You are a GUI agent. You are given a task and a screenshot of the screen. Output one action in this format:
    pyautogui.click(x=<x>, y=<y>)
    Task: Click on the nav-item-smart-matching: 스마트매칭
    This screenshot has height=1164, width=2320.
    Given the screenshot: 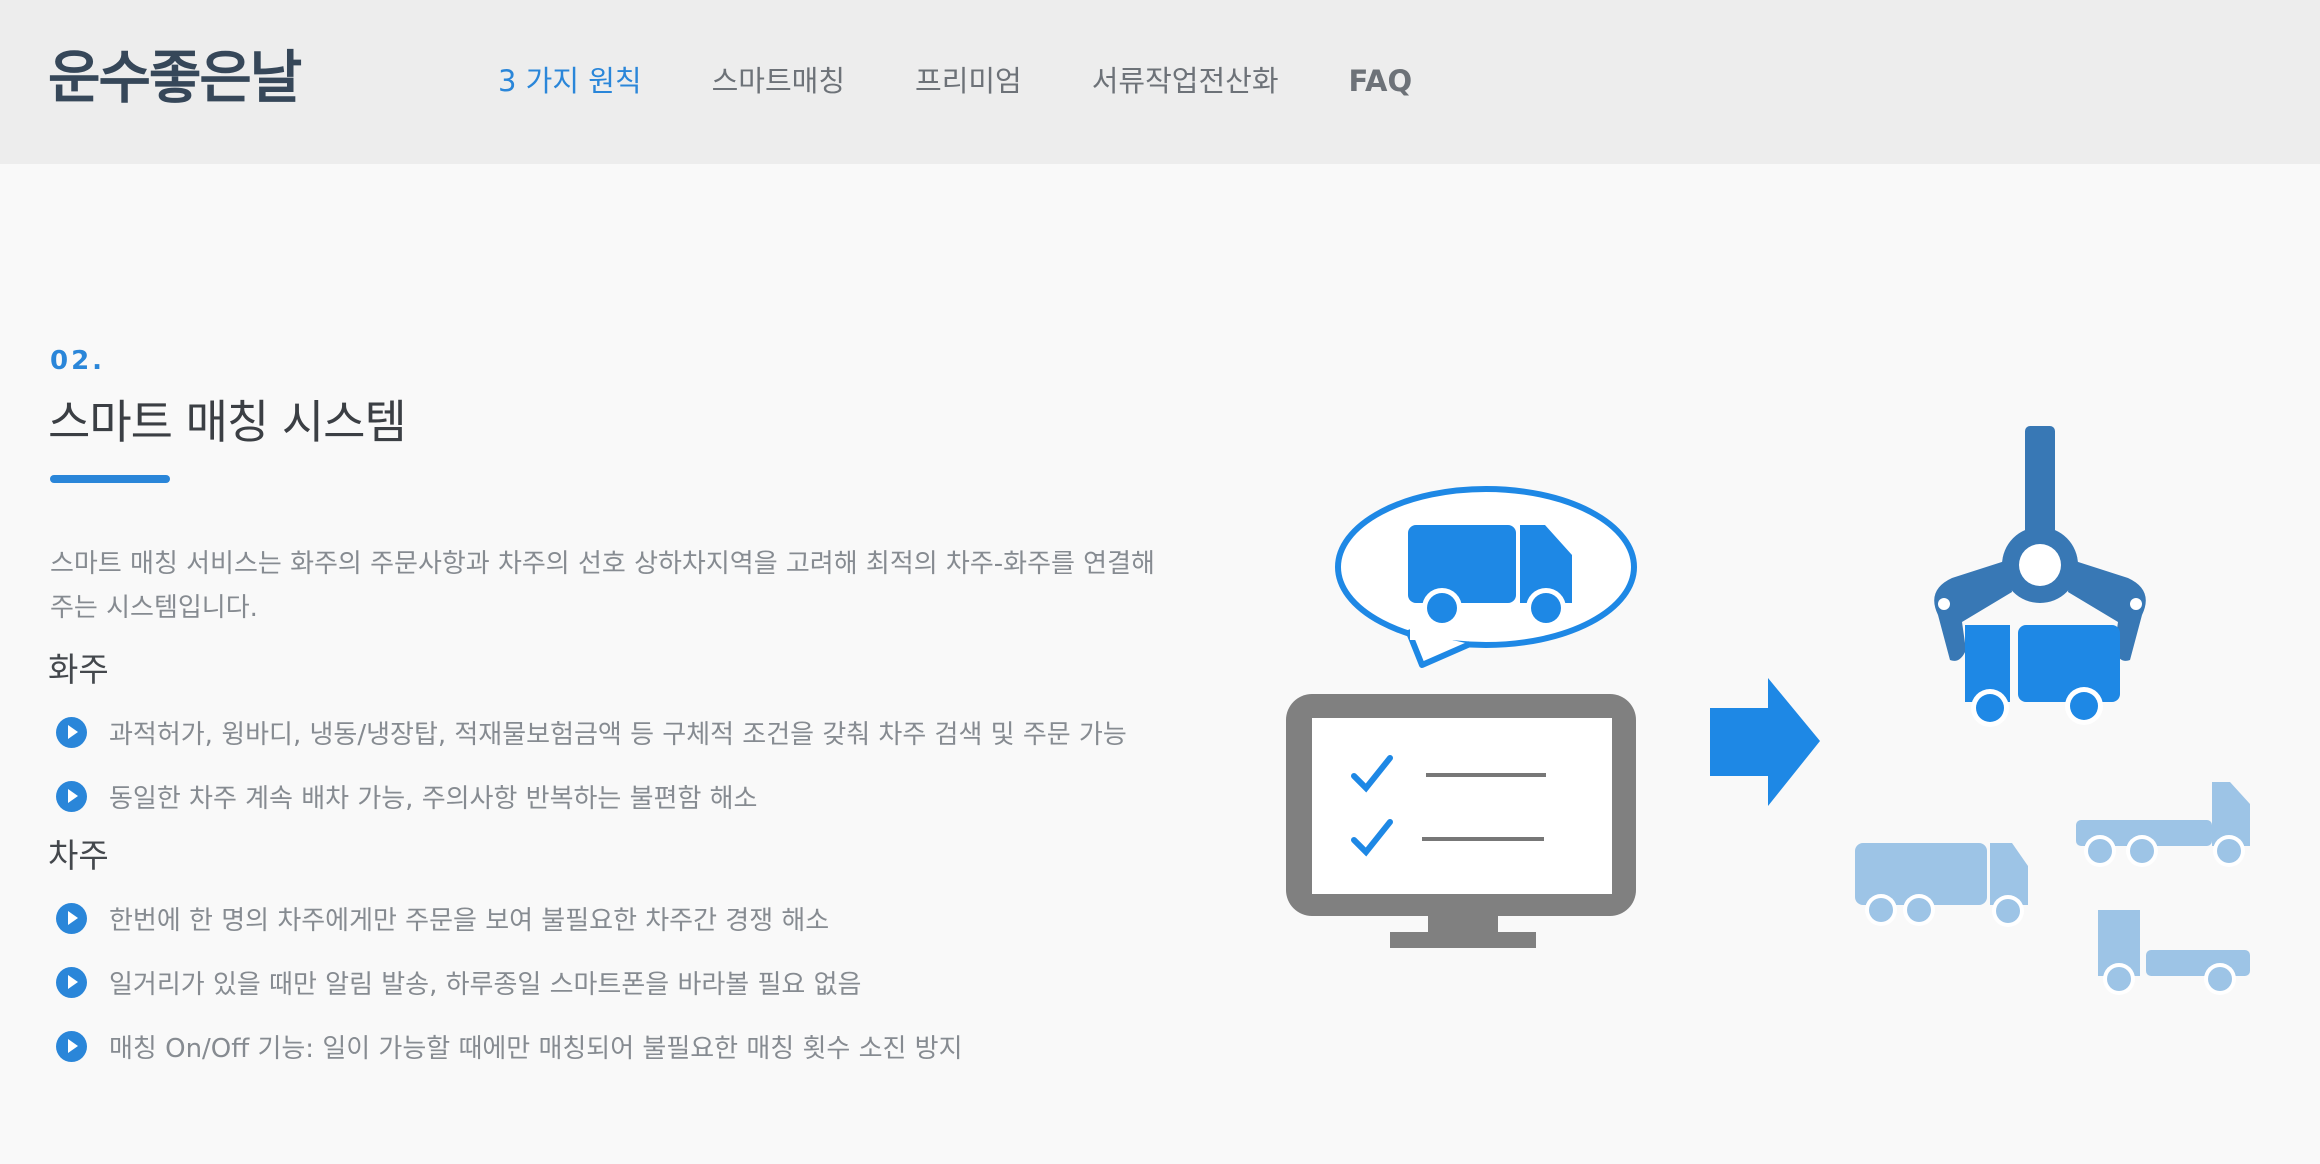 What is the action you would take?
    pyautogui.click(x=778, y=81)
    